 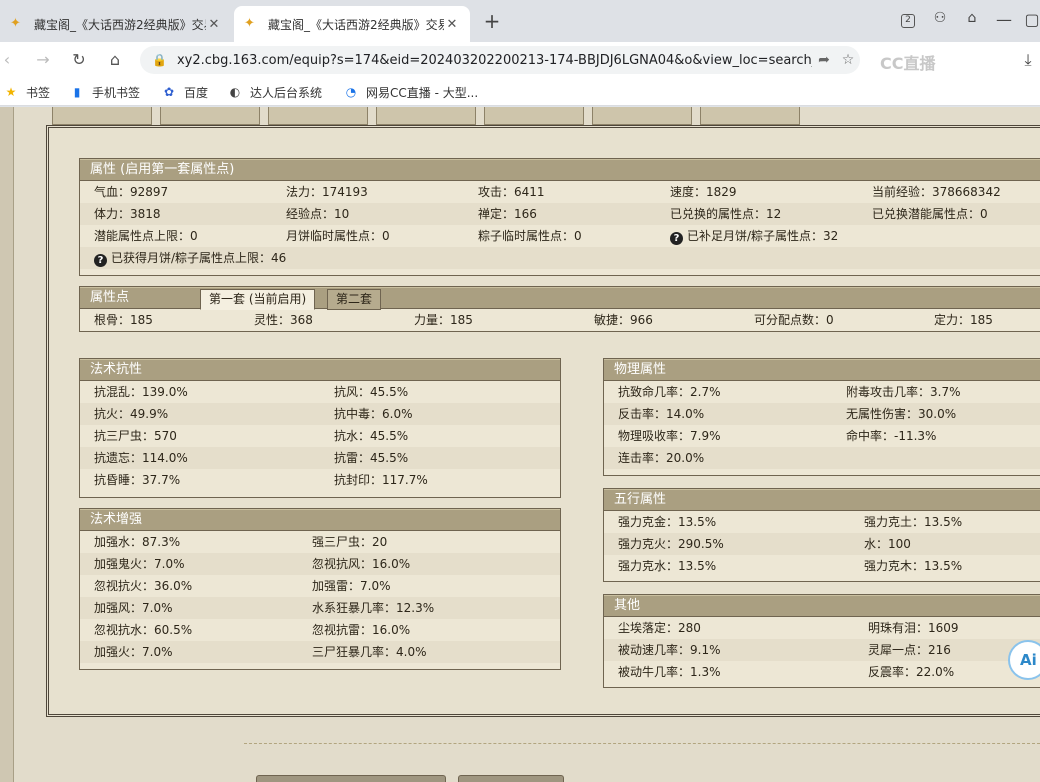 I want to click on panel-title: 物理属性, so click(x=822, y=370).